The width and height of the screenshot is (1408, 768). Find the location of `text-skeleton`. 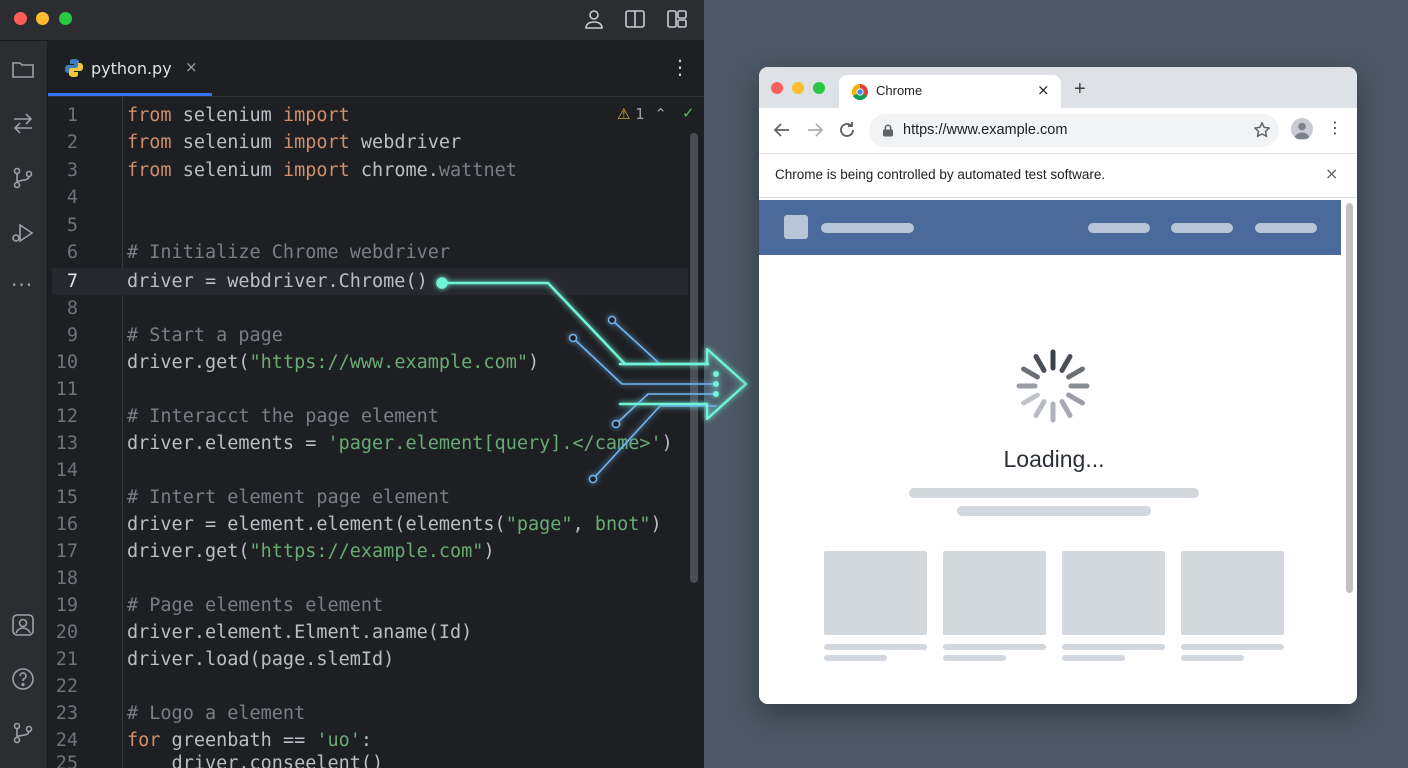

text-skeleton is located at coordinates (1054, 493).